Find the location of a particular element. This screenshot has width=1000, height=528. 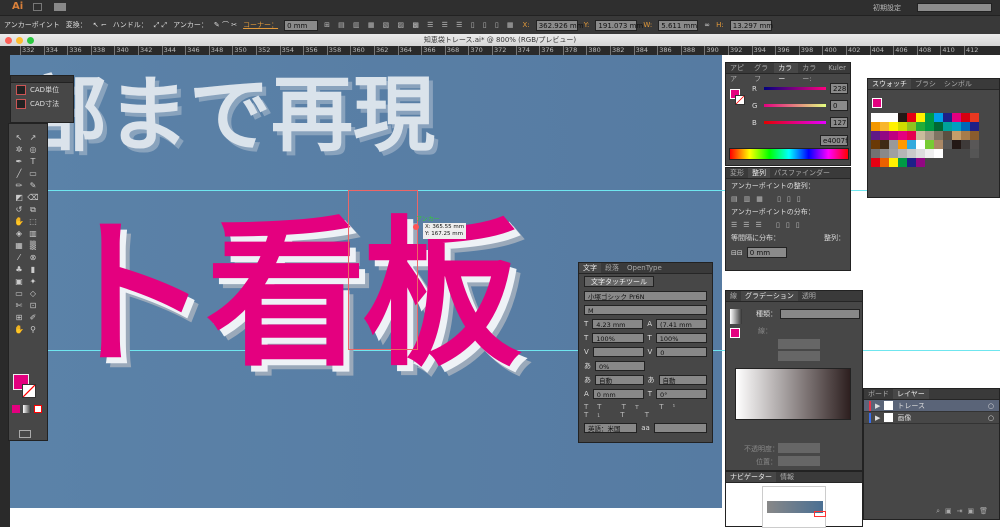

cad-units-button: CAD単位 is located at coordinates (42, 90).